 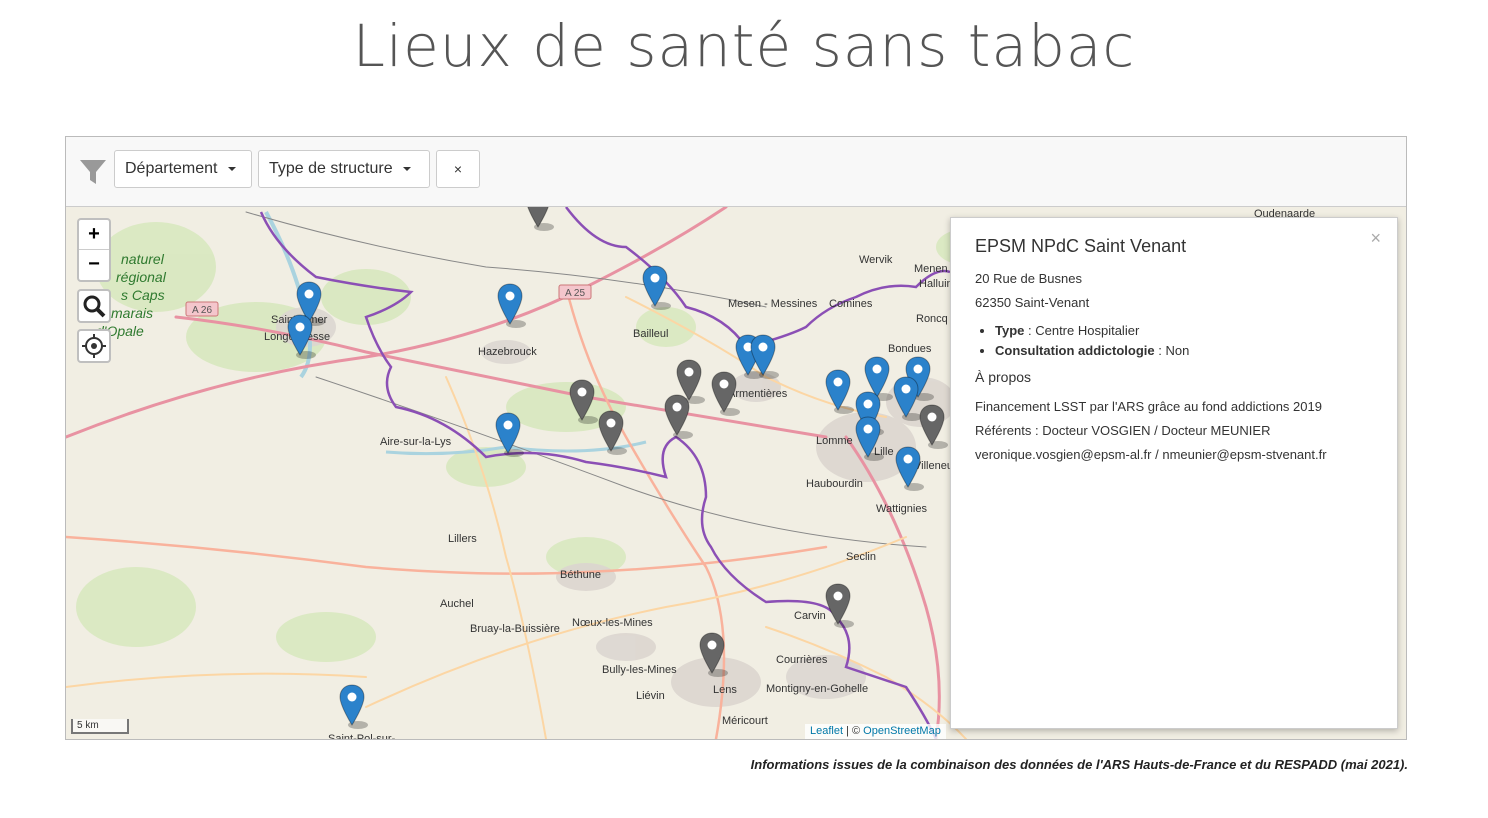 What do you see at coordinates (901, 509) in the screenshot?
I see `town-label: Wattignies` at bounding box center [901, 509].